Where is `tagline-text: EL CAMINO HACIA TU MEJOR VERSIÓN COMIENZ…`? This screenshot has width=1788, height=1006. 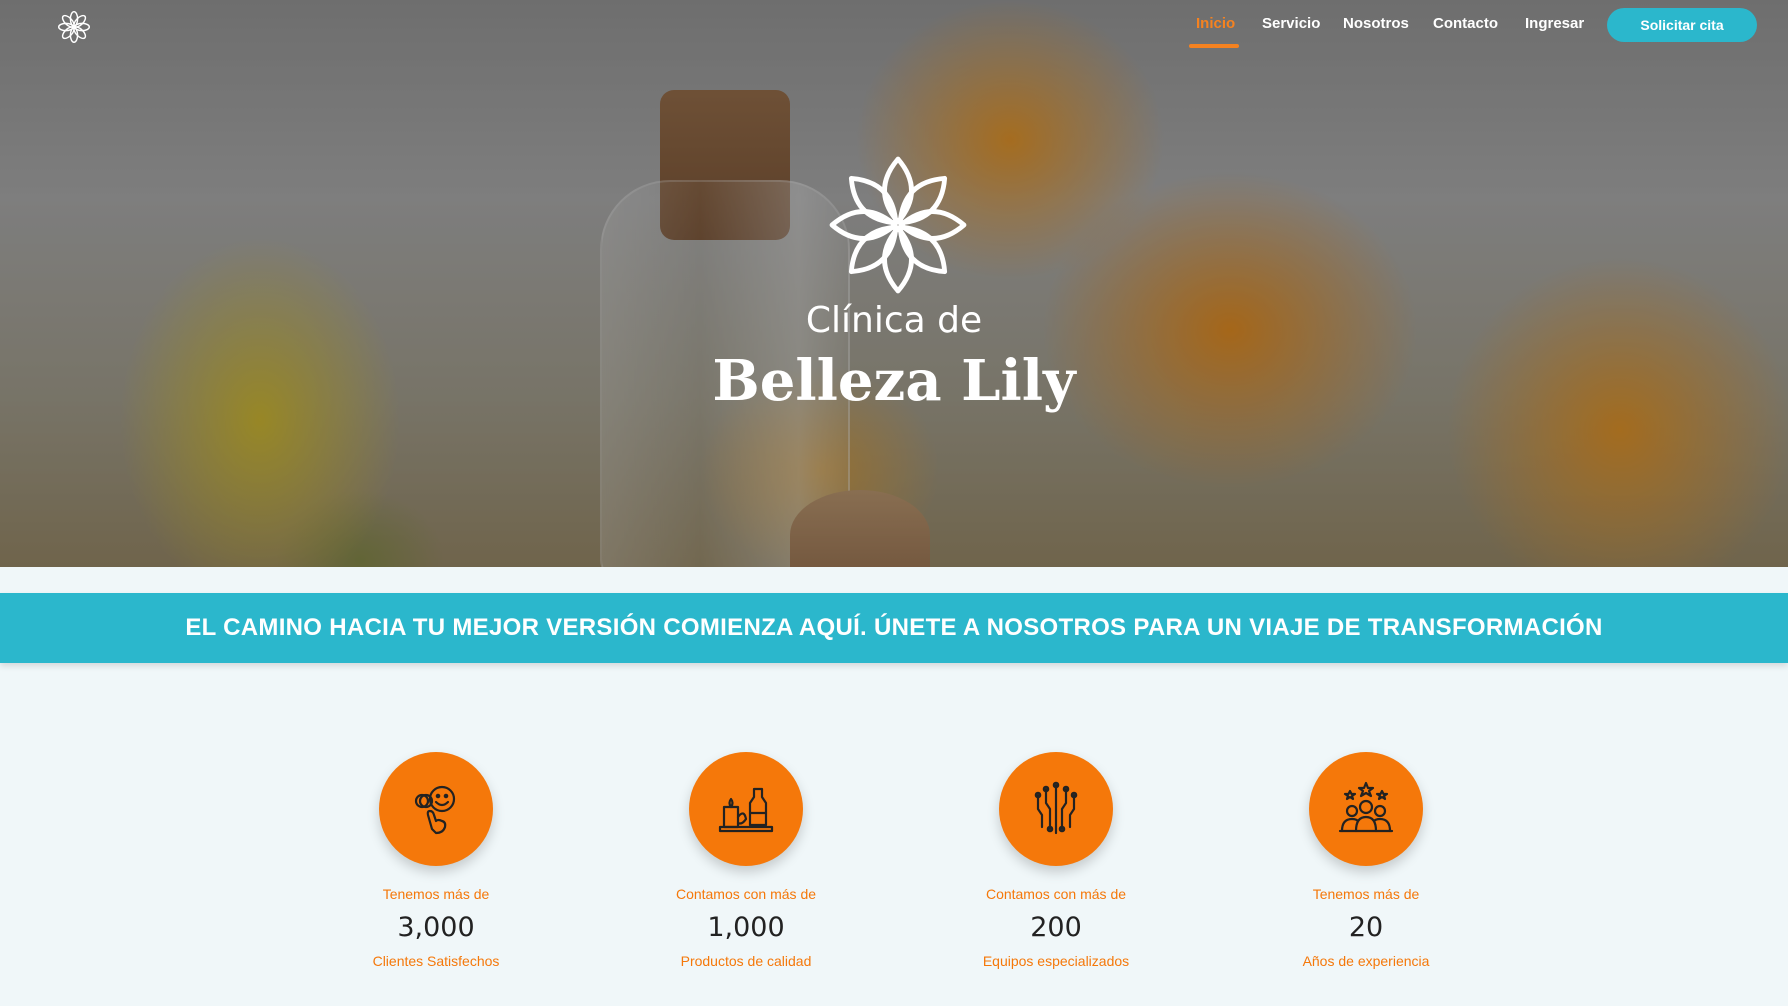 tagline-text: EL CAMINO HACIA TU MEJOR VERSIÓN COMIENZ… is located at coordinates (894, 627).